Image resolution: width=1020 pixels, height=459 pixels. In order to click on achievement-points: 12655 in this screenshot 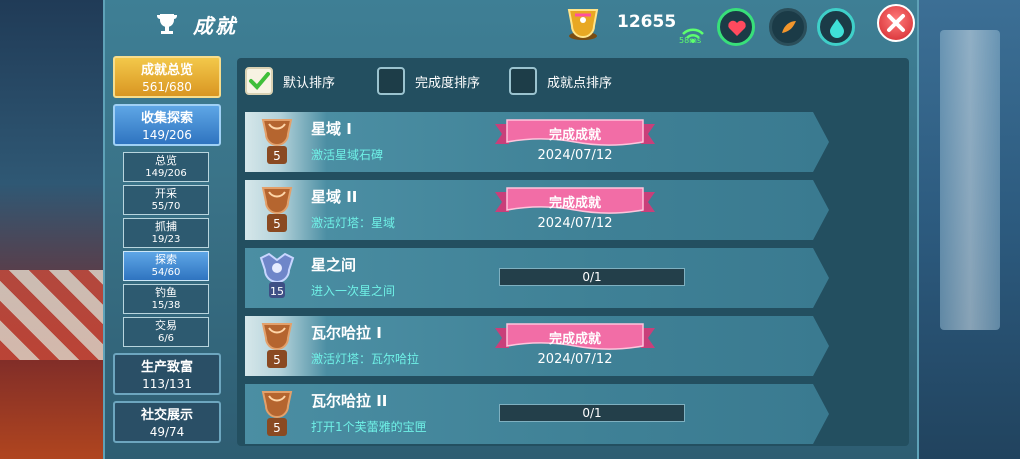, I will do `click(647, 22)`.